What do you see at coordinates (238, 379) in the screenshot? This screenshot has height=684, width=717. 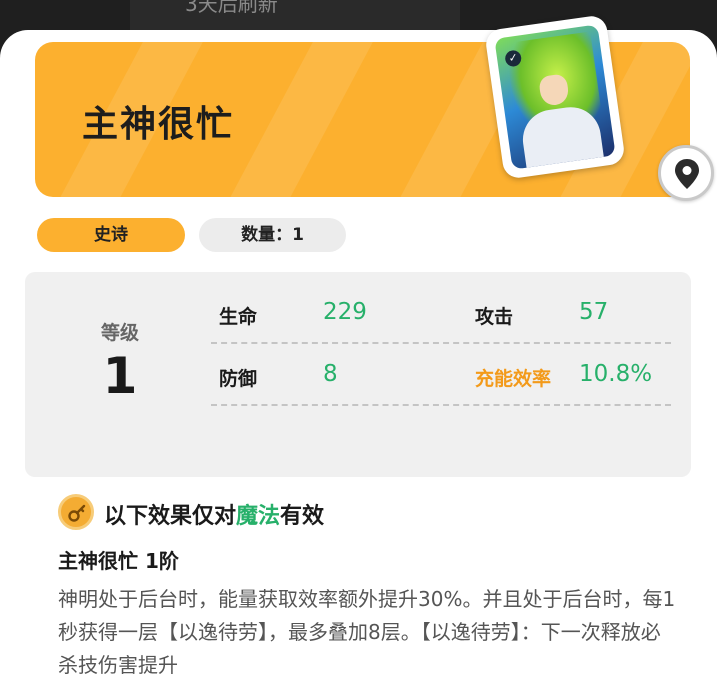 I see `def-label: 防御` at bounding box center [238, 379].